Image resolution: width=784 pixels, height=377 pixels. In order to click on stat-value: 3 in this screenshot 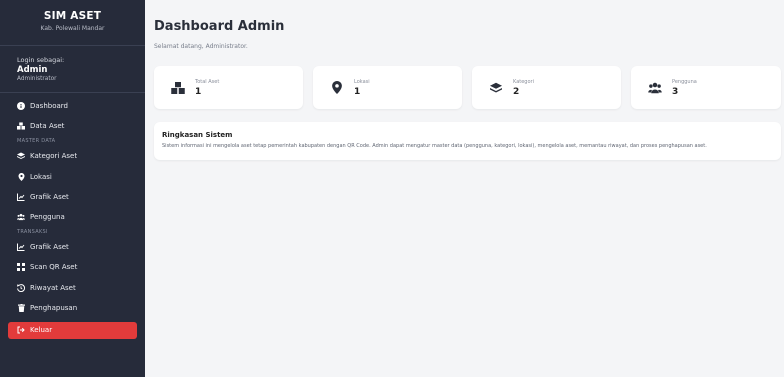, I will do `click(675, 91)`.